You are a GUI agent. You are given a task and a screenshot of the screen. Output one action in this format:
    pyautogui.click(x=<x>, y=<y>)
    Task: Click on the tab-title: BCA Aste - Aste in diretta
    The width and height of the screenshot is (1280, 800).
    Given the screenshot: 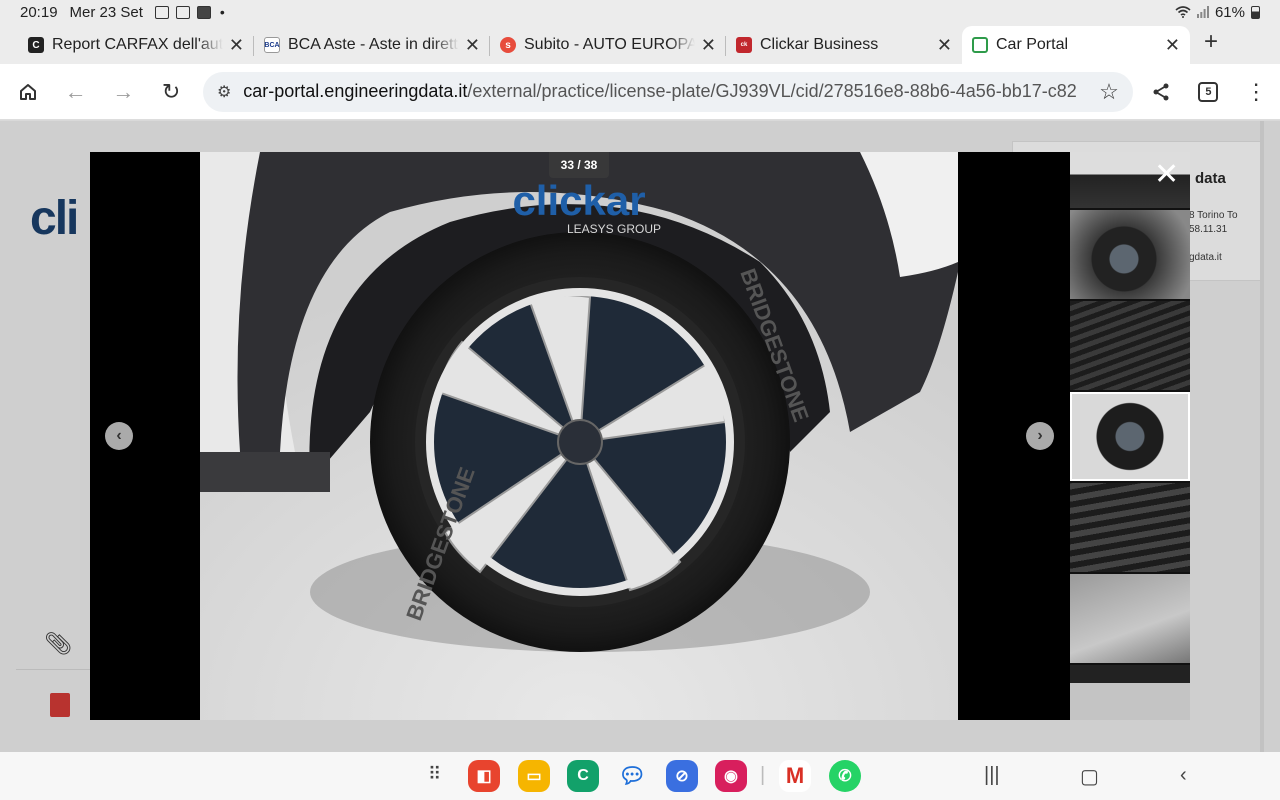 What is the action you would take?
    pyautogui.click(x=373, y=44)
    